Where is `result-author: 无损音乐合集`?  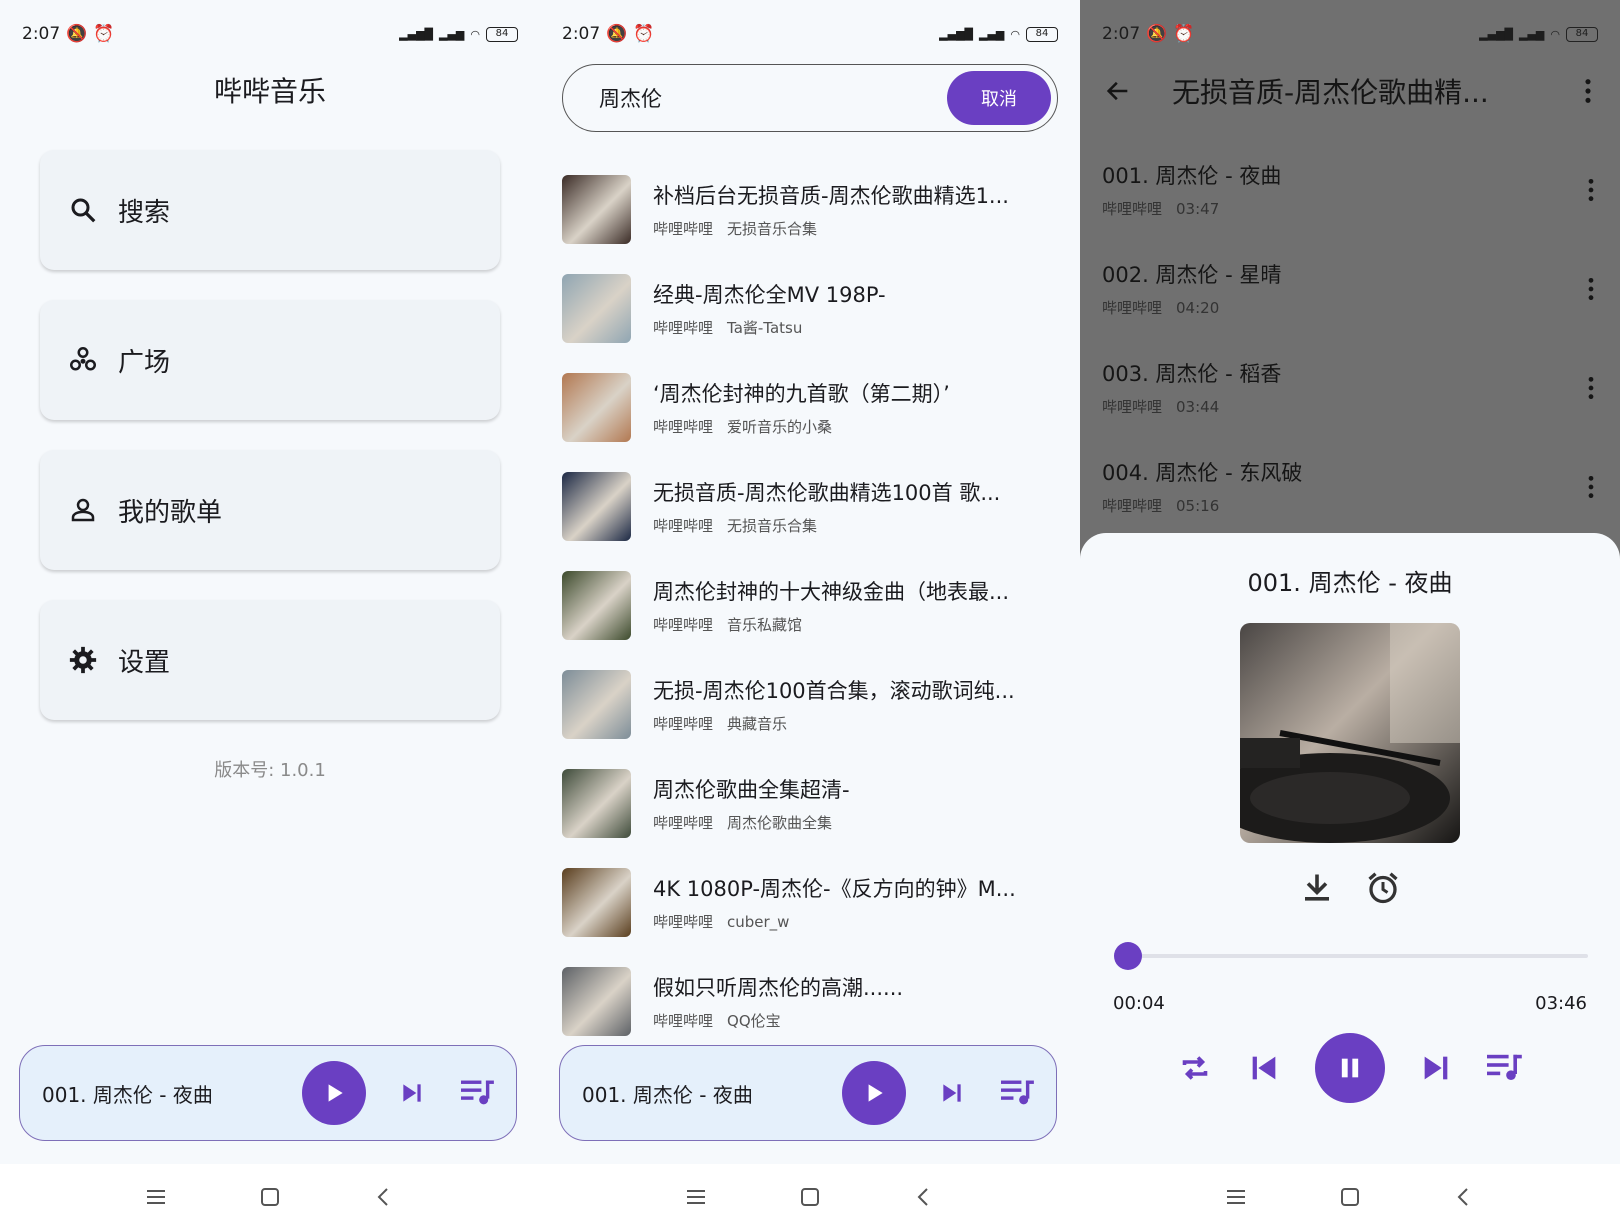 result-author: 无损音乐合集 is located at coordinates (772, 229).